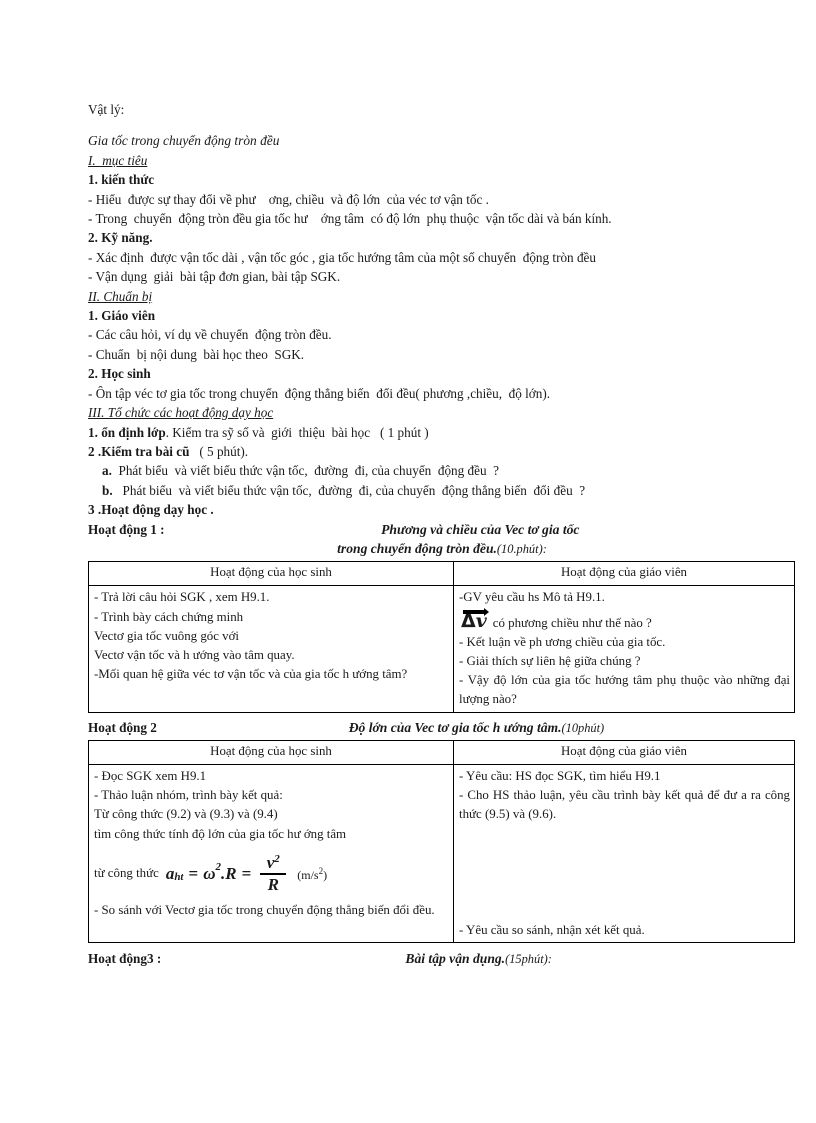 This screenshot has height=1123, width=816. Describe the element at coordinates (188, 795) in the screenshot. I see `activity-2-student-line-2: - Thảo luận nhóm, trình bày kết quả:` at that location.